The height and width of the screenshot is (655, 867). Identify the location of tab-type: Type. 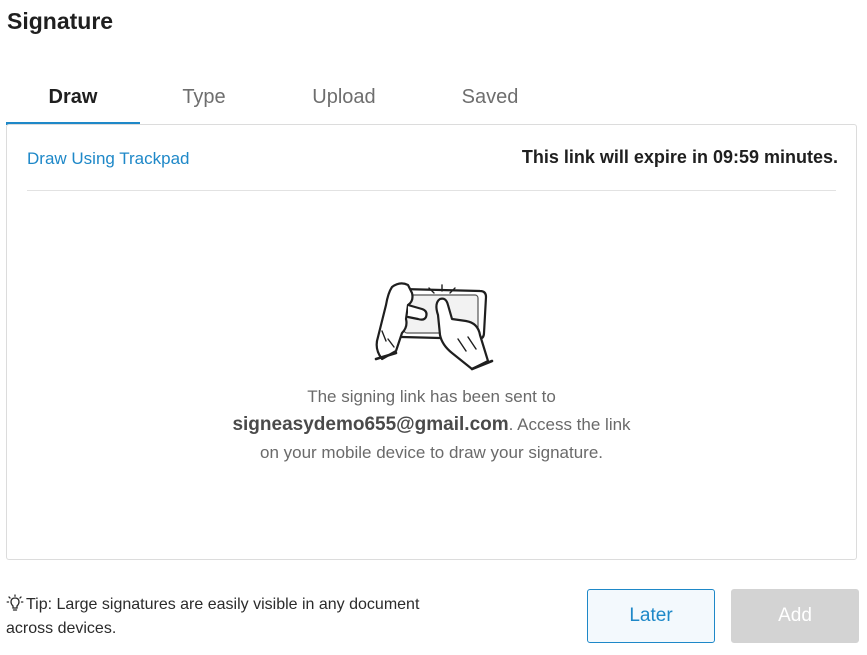
(204, 101).